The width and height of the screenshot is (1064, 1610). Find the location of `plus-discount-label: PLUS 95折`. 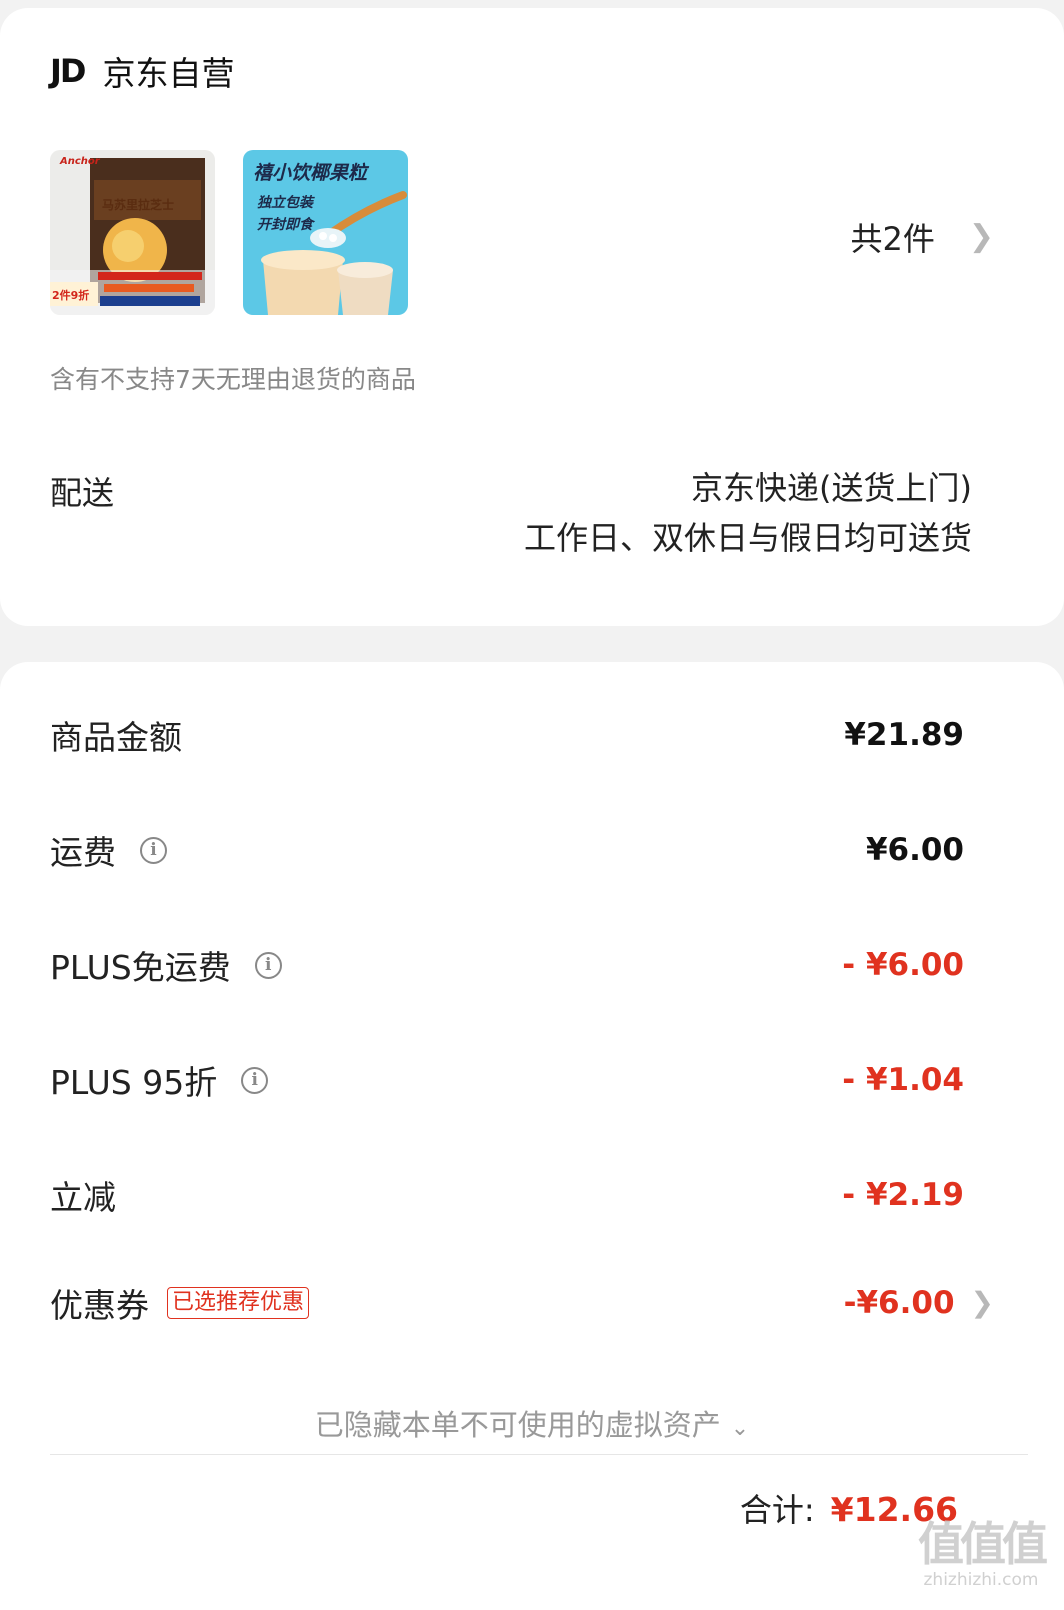

plus-discount-label: PLUS 95折 is located at coordinates (134, 1082).